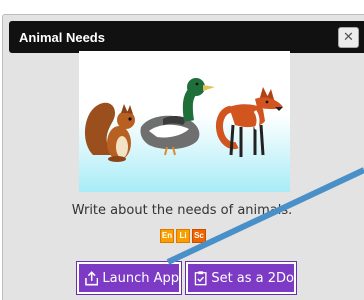 The image size is (364, 300). Describe the element at coordinates (186, 37) in the screenshot. I see `dialog-titlebar: Animal Needs ✕` at that location.